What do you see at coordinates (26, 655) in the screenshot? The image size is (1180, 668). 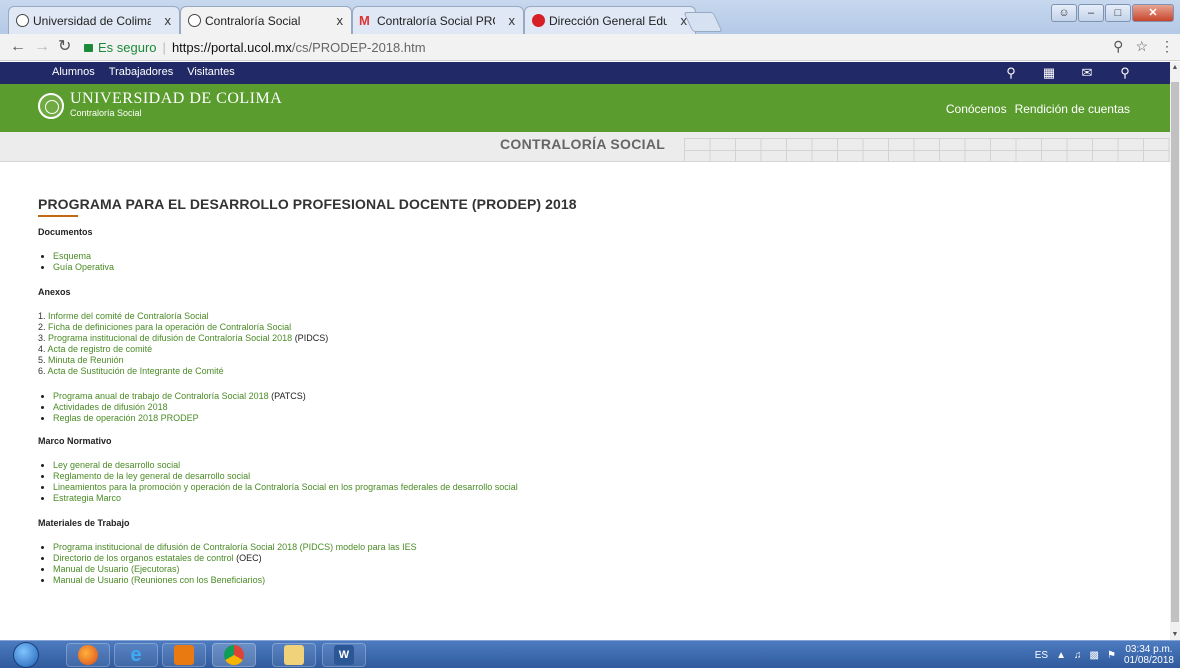 I see `start-button` at bounding box center [26, 655].